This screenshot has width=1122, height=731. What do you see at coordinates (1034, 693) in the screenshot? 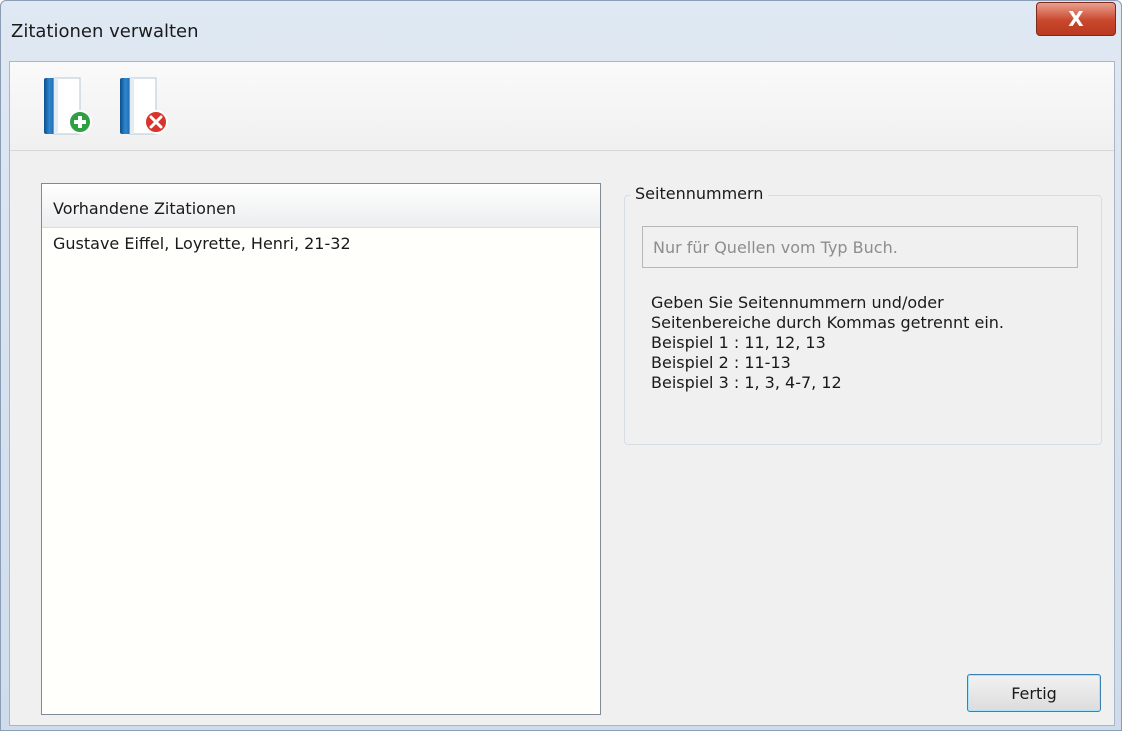
I see `done-button: Fertig` at bounding box center [1034, 693].